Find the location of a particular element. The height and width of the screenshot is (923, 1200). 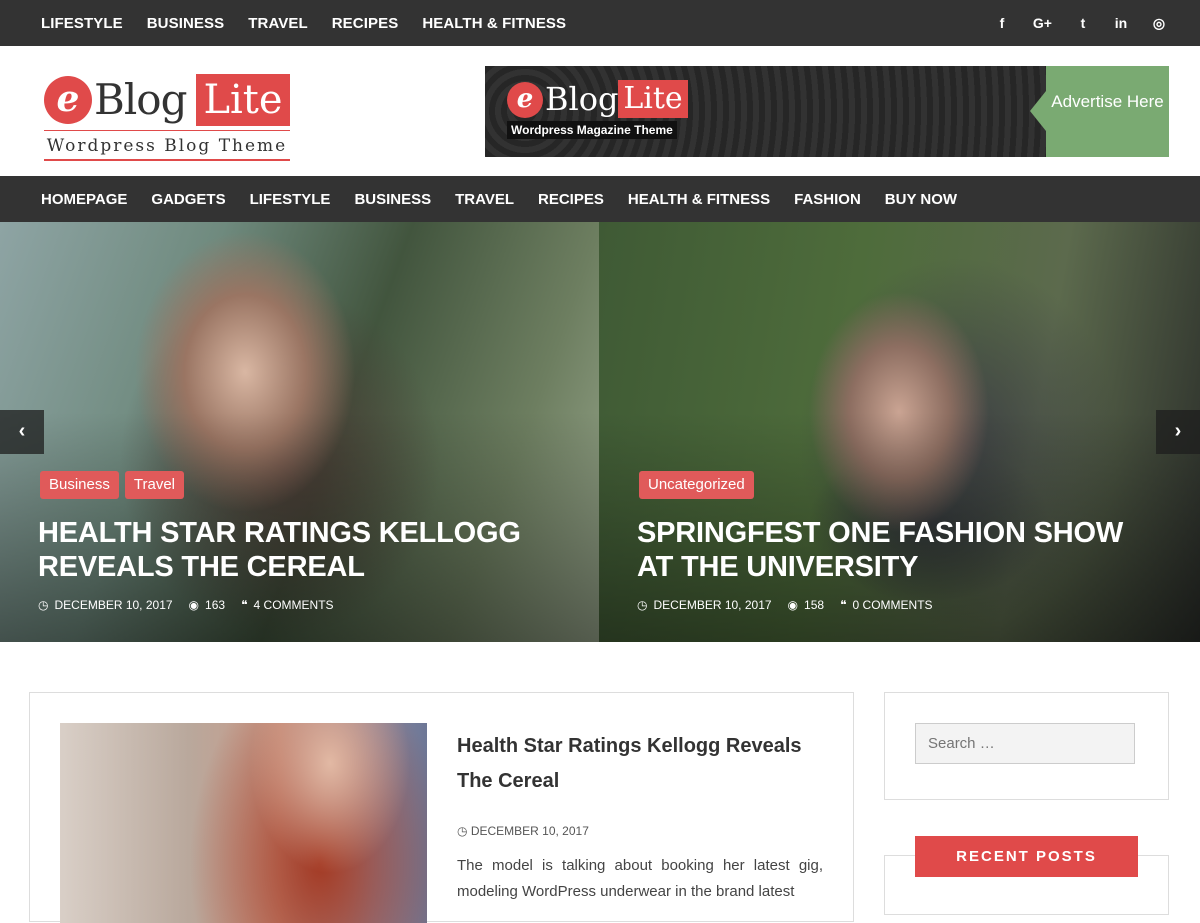

logo-blog-text: Blog is located at coordinates (140, 99).